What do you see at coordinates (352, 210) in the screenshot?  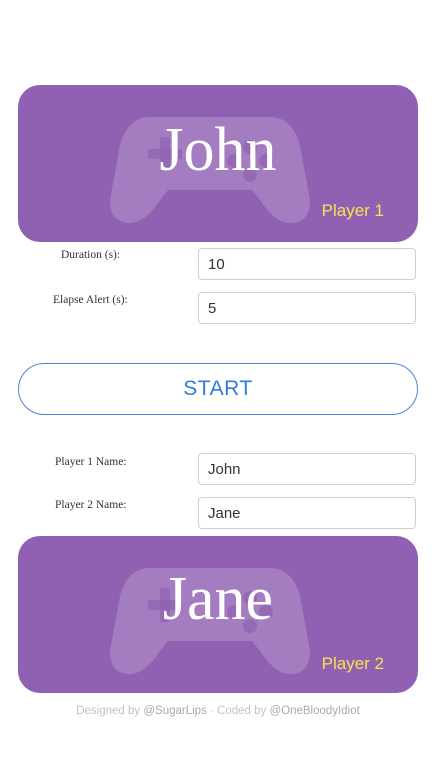 I see `player1-label: Player 1` at bounding box center [352, 210].